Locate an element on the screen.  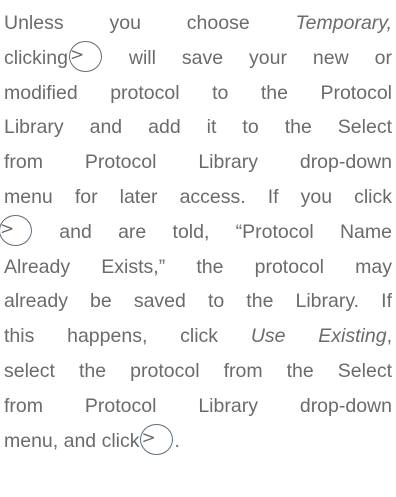
text-run: and are told, “Protocol Name is located at coordinates (212, 231).